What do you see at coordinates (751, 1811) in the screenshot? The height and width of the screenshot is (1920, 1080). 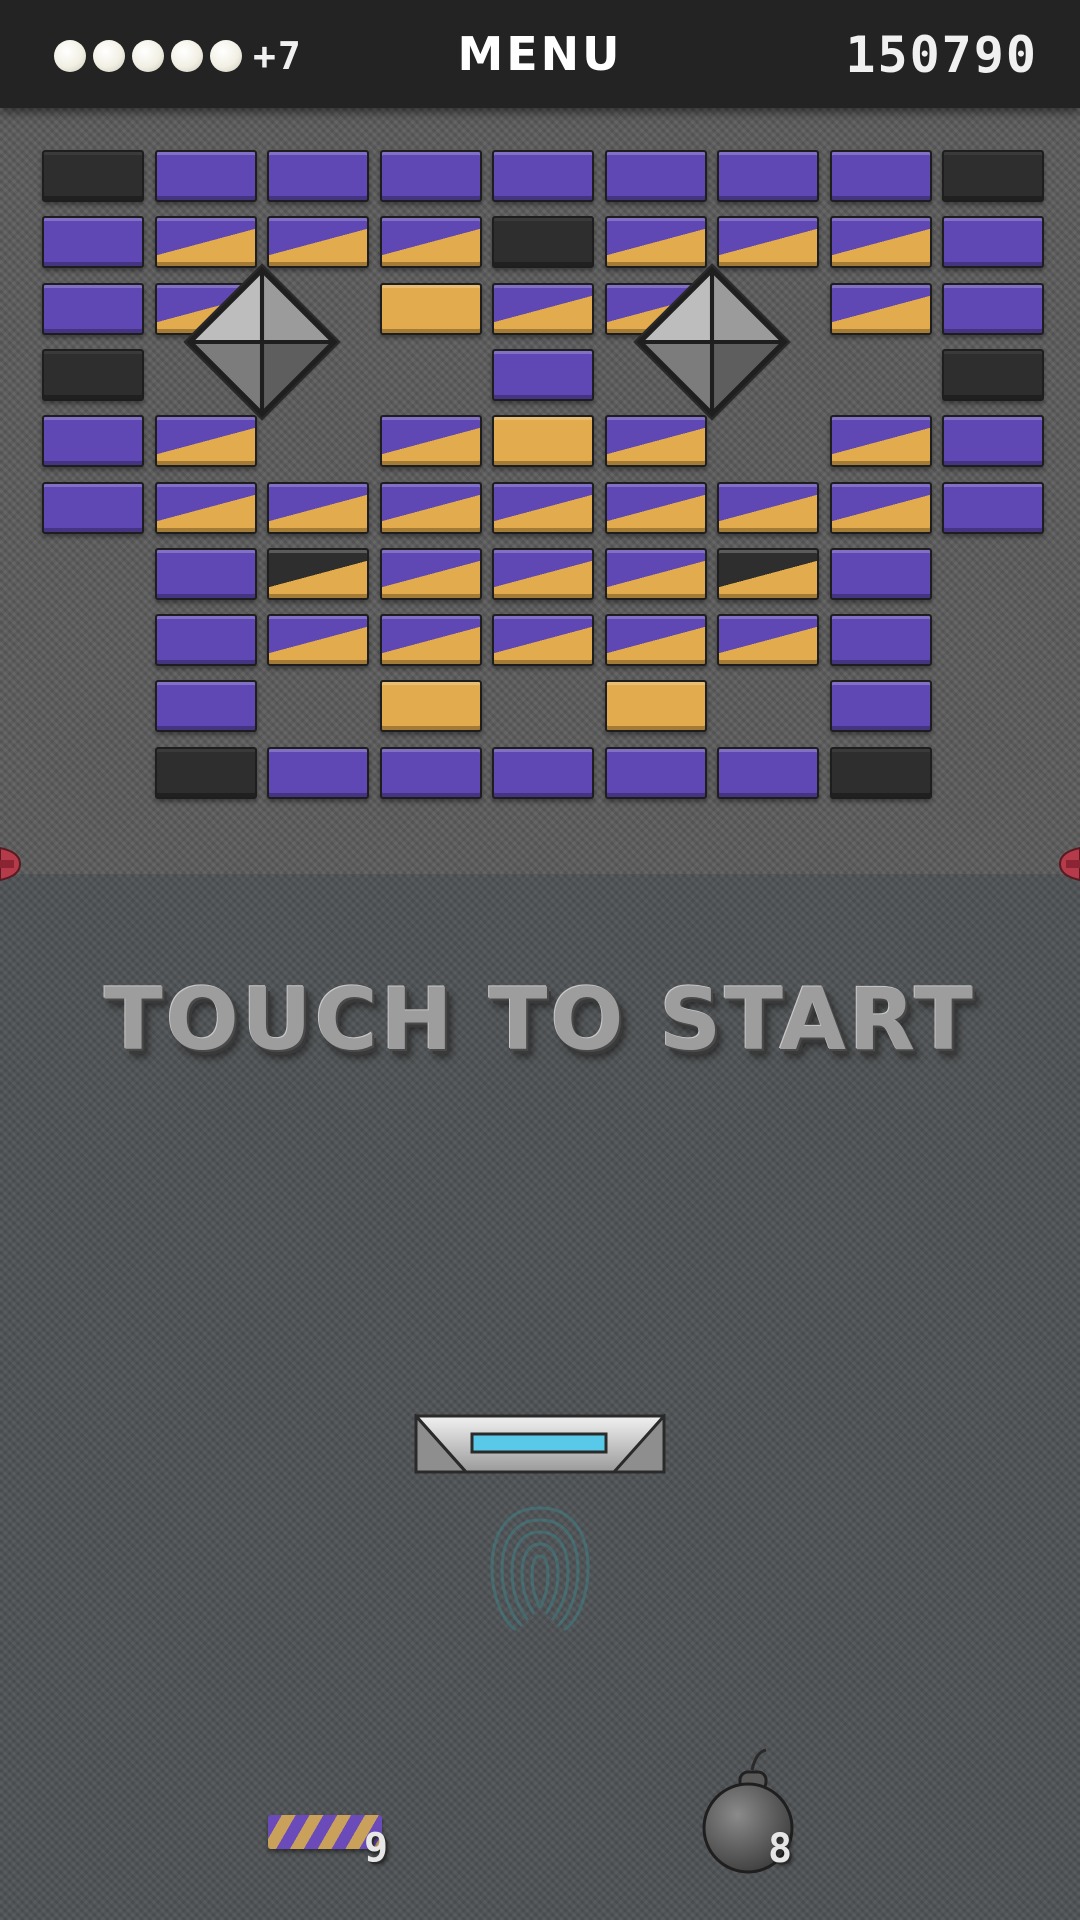 I see `bomb-powerup-button: 8` at bounding box center [751, 1811].